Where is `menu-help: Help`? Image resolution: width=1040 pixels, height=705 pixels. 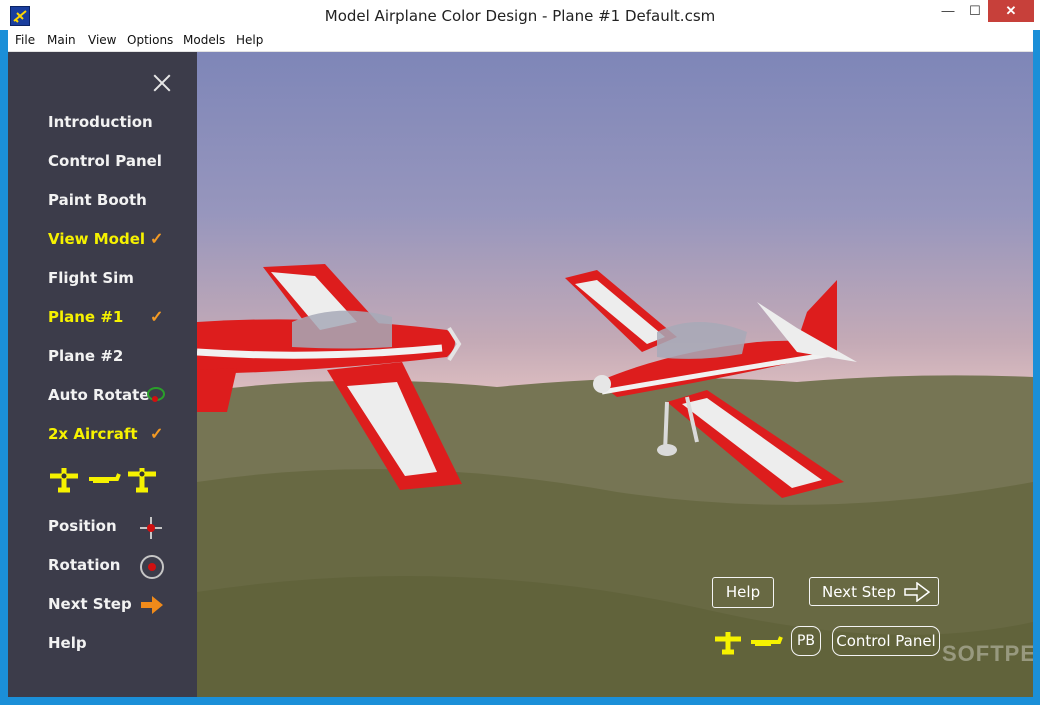
menu-help: Help is located at coordinates (249, 40).